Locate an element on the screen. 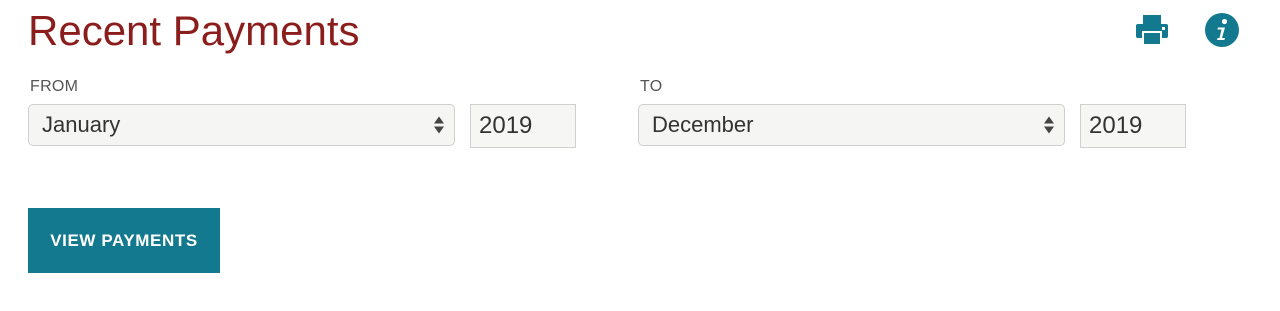  view-payments-button: VIEW PAYMENTS is located at coordinates (124, 240).